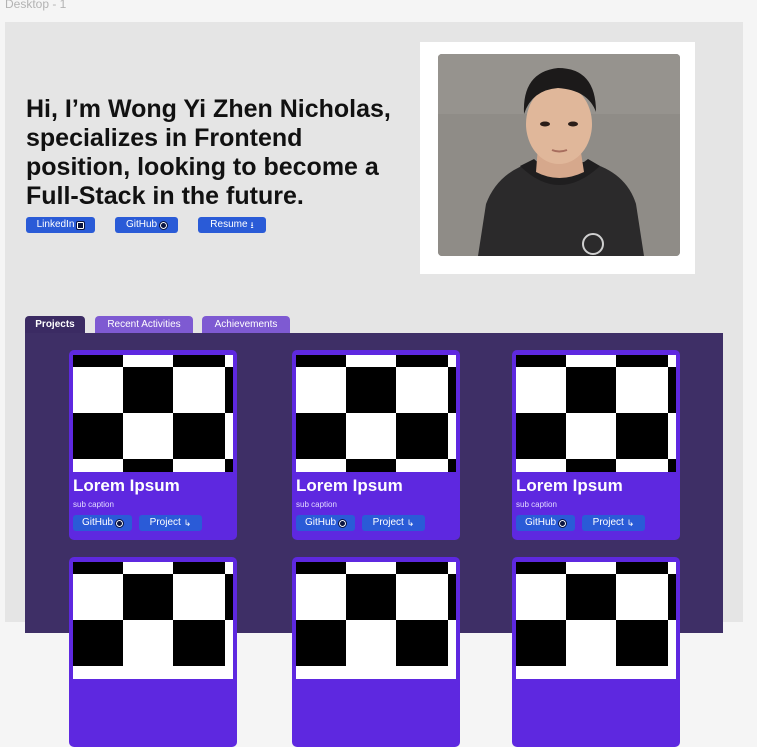 This screenshot has width=757, height=747. What do you see at coordinates (55, 224) in the screenshot?
I see `linkedin-button-label: LinkedIn` at bounding box center [55, 224].